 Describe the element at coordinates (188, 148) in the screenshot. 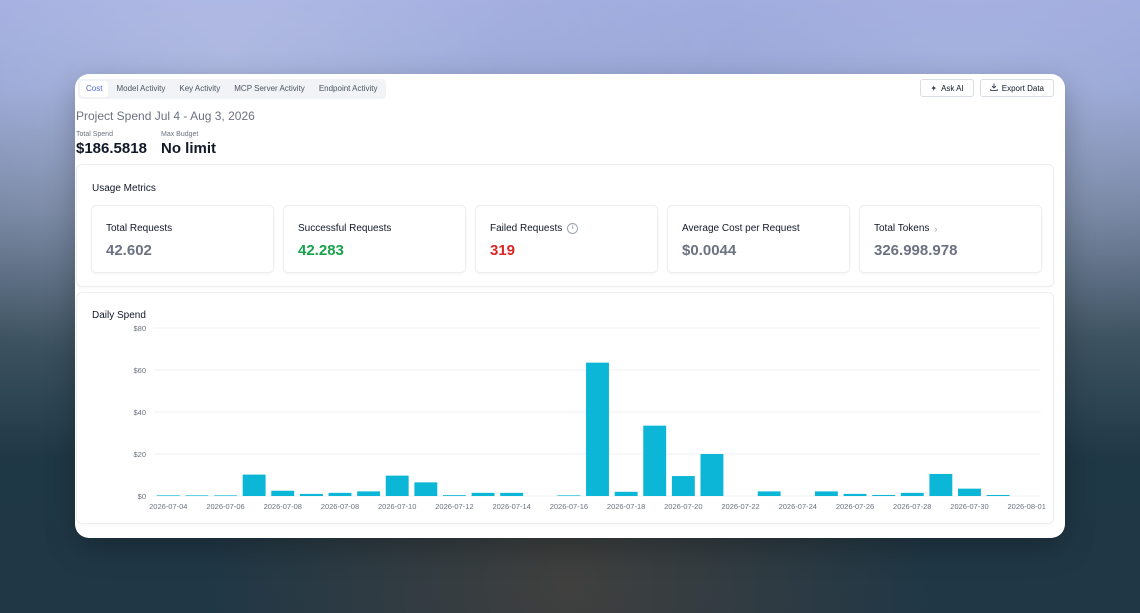

I see `max-budget-value: No limit` at that location.